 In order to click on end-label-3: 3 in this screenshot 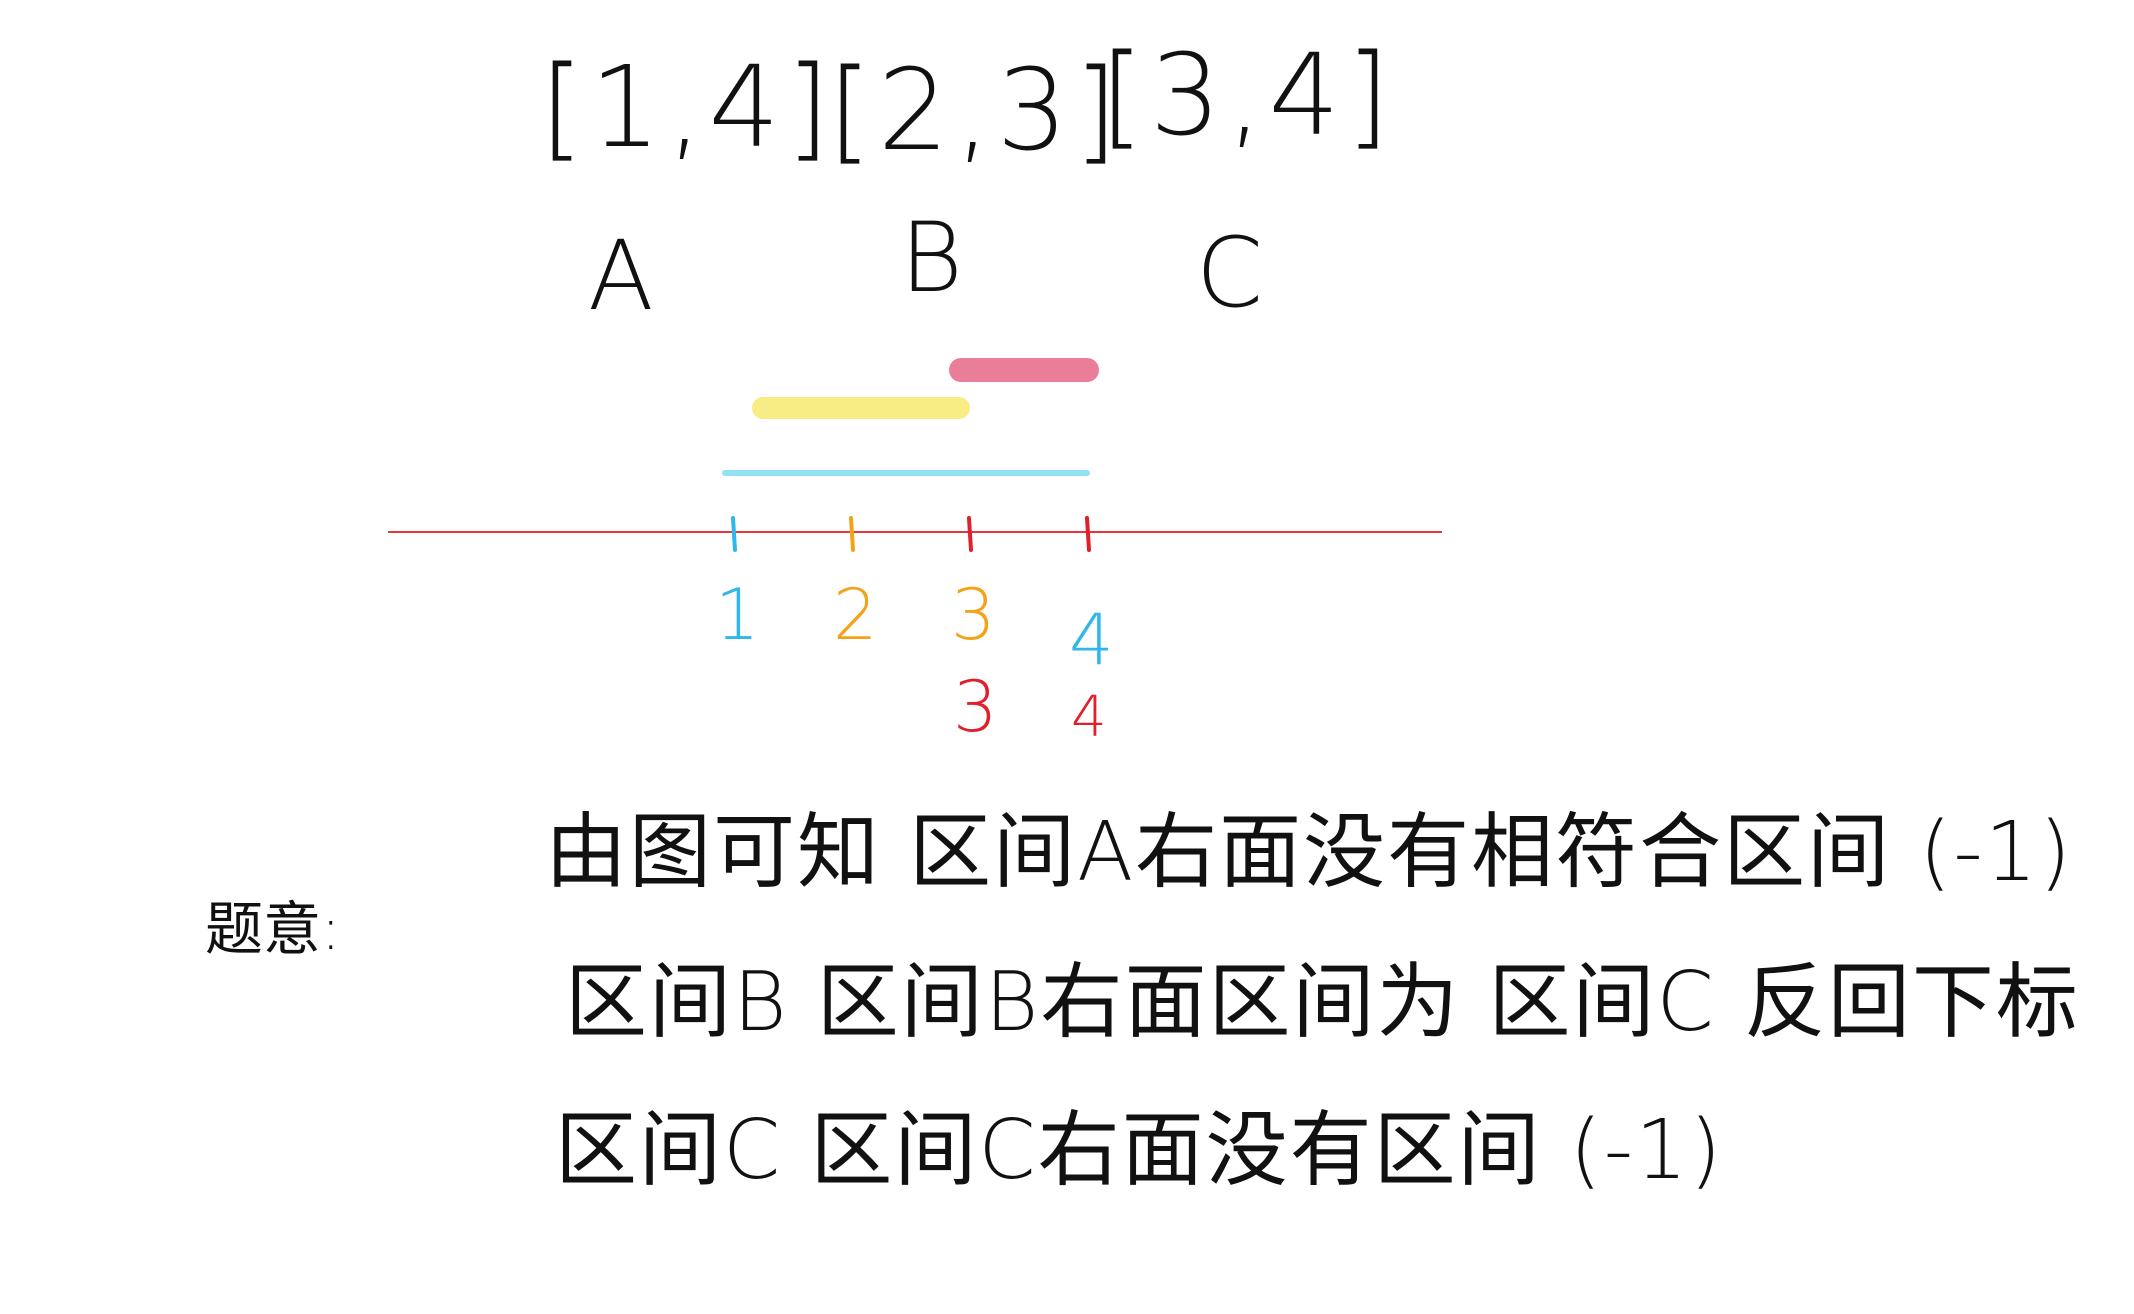, I will do `click(975, 707)`.